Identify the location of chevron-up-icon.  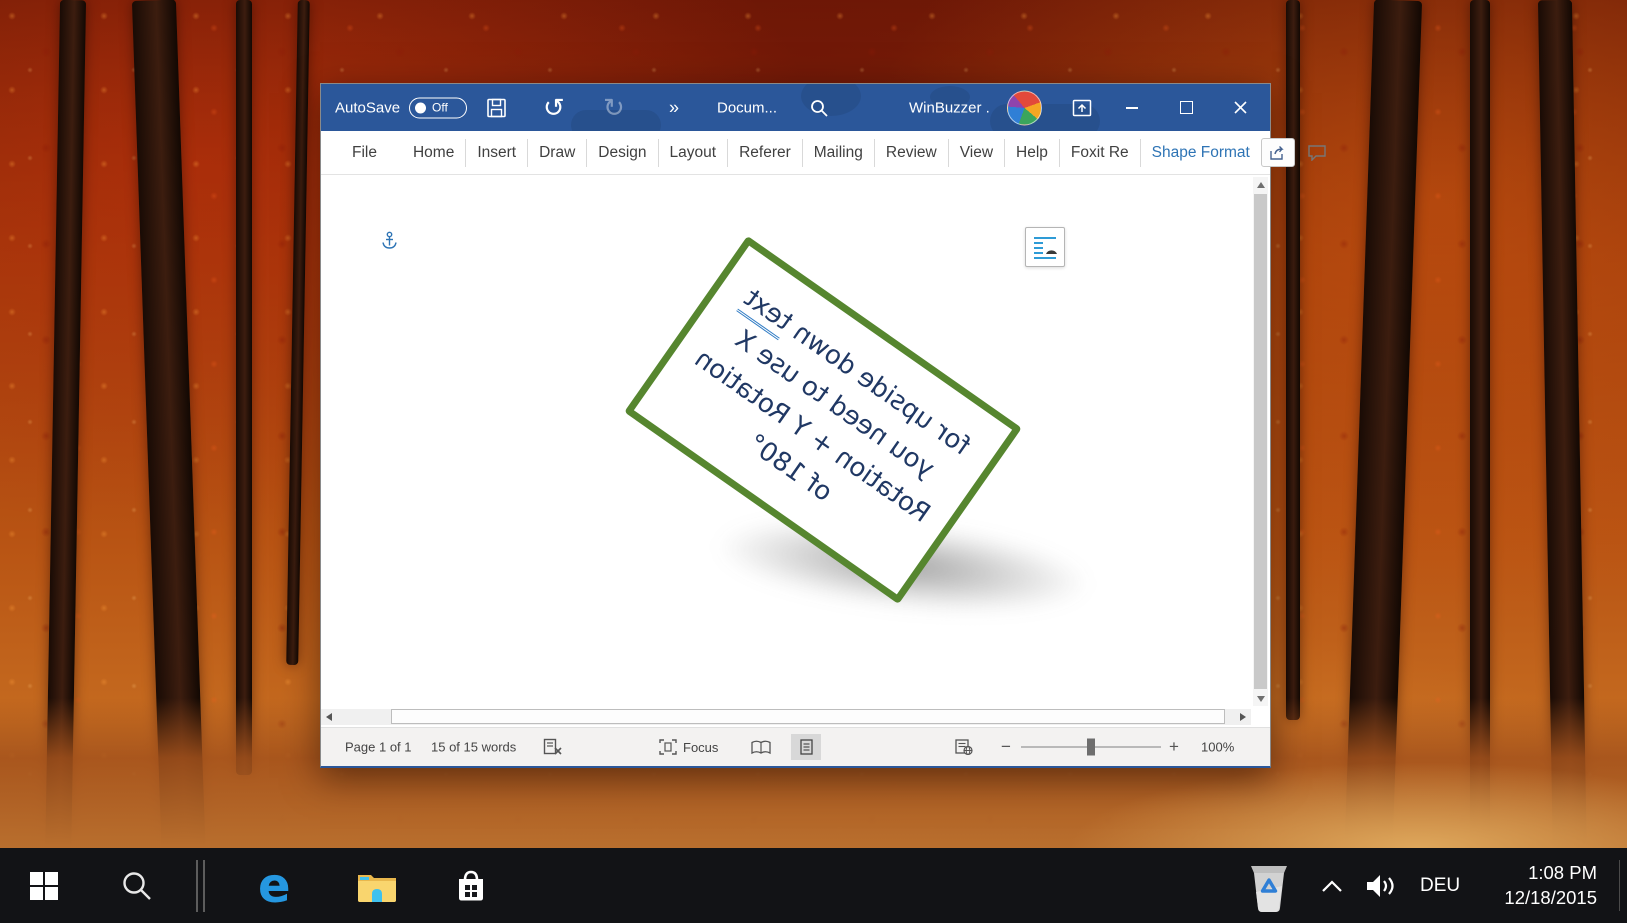
(1332, 885).